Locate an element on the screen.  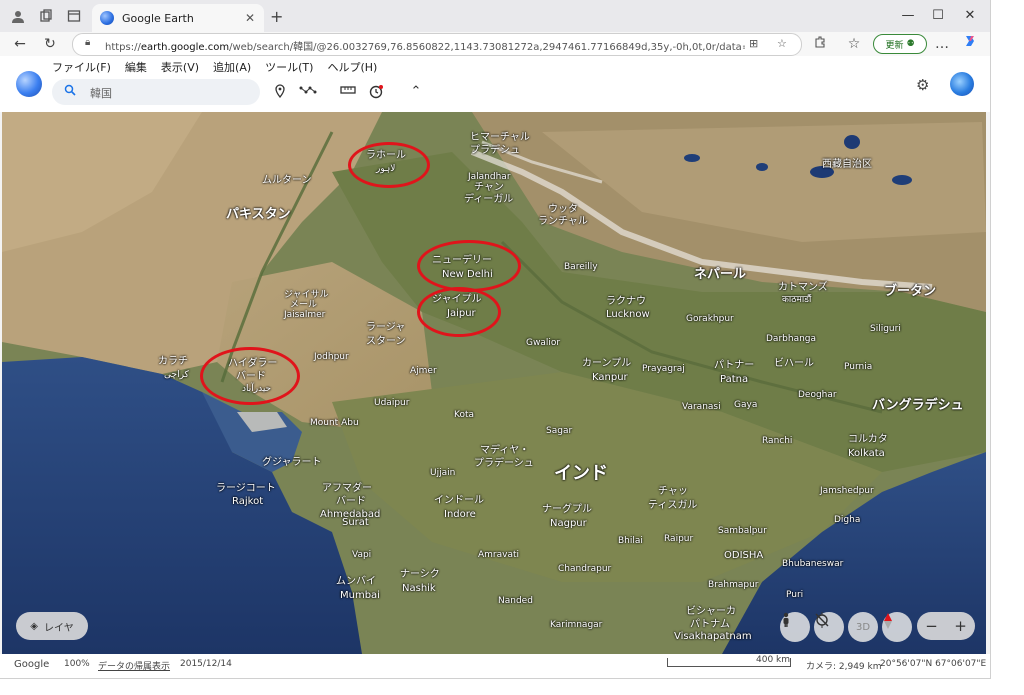
zoom-in-button: + is located at coordinates (960, 626).